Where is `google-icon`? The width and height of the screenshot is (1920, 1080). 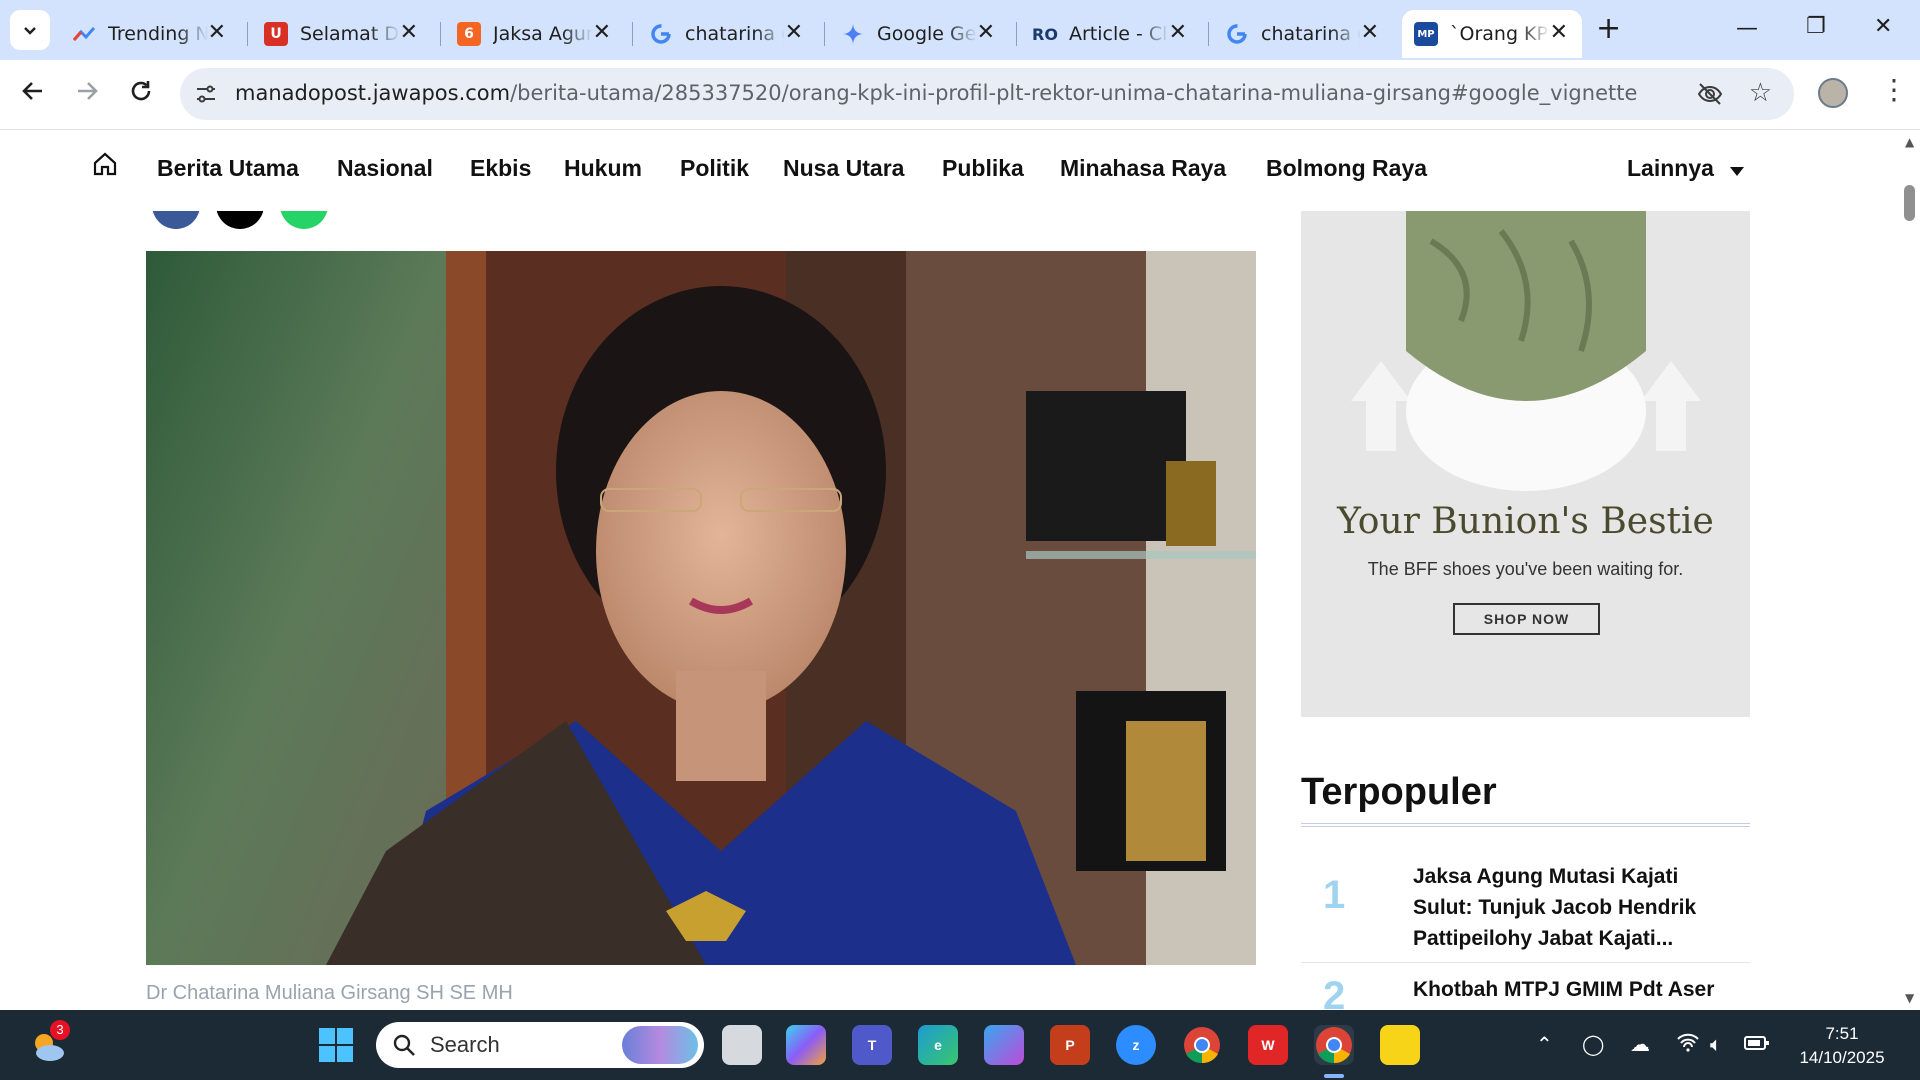 google-icon is located at coordinates (1237, 34).